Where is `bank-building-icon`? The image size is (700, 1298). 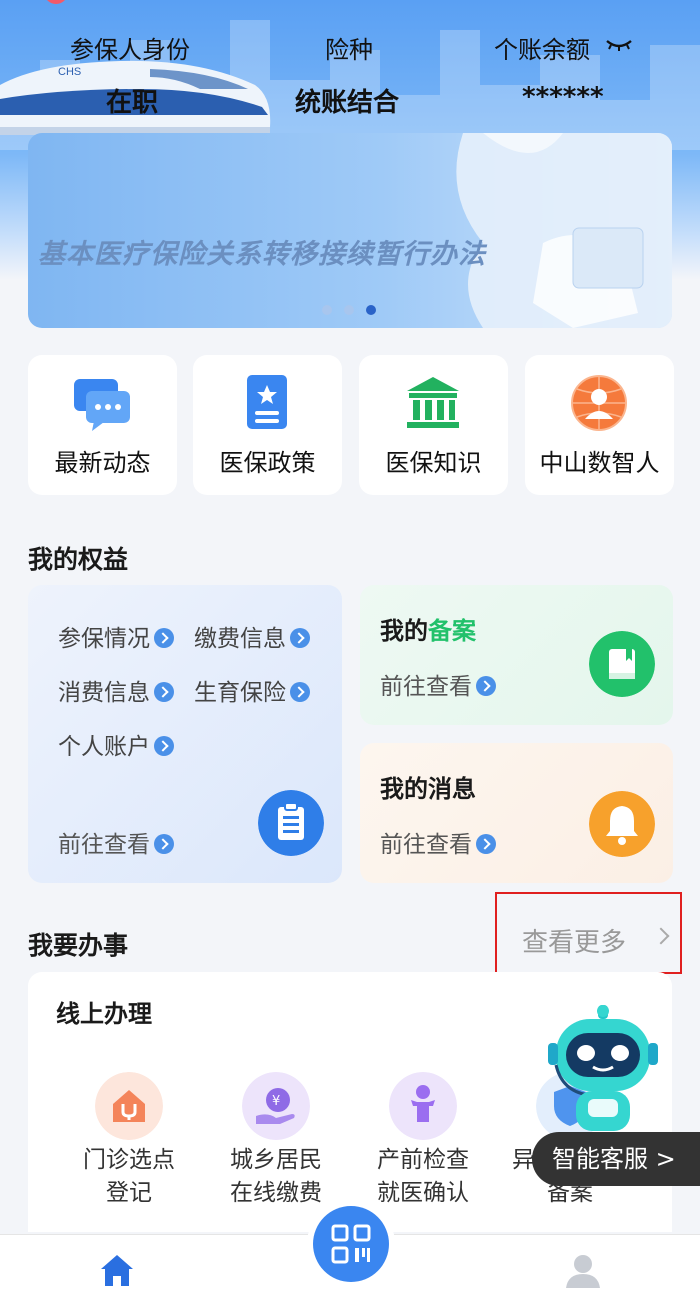 bank-building-icon is located at coordinates (433, 402).